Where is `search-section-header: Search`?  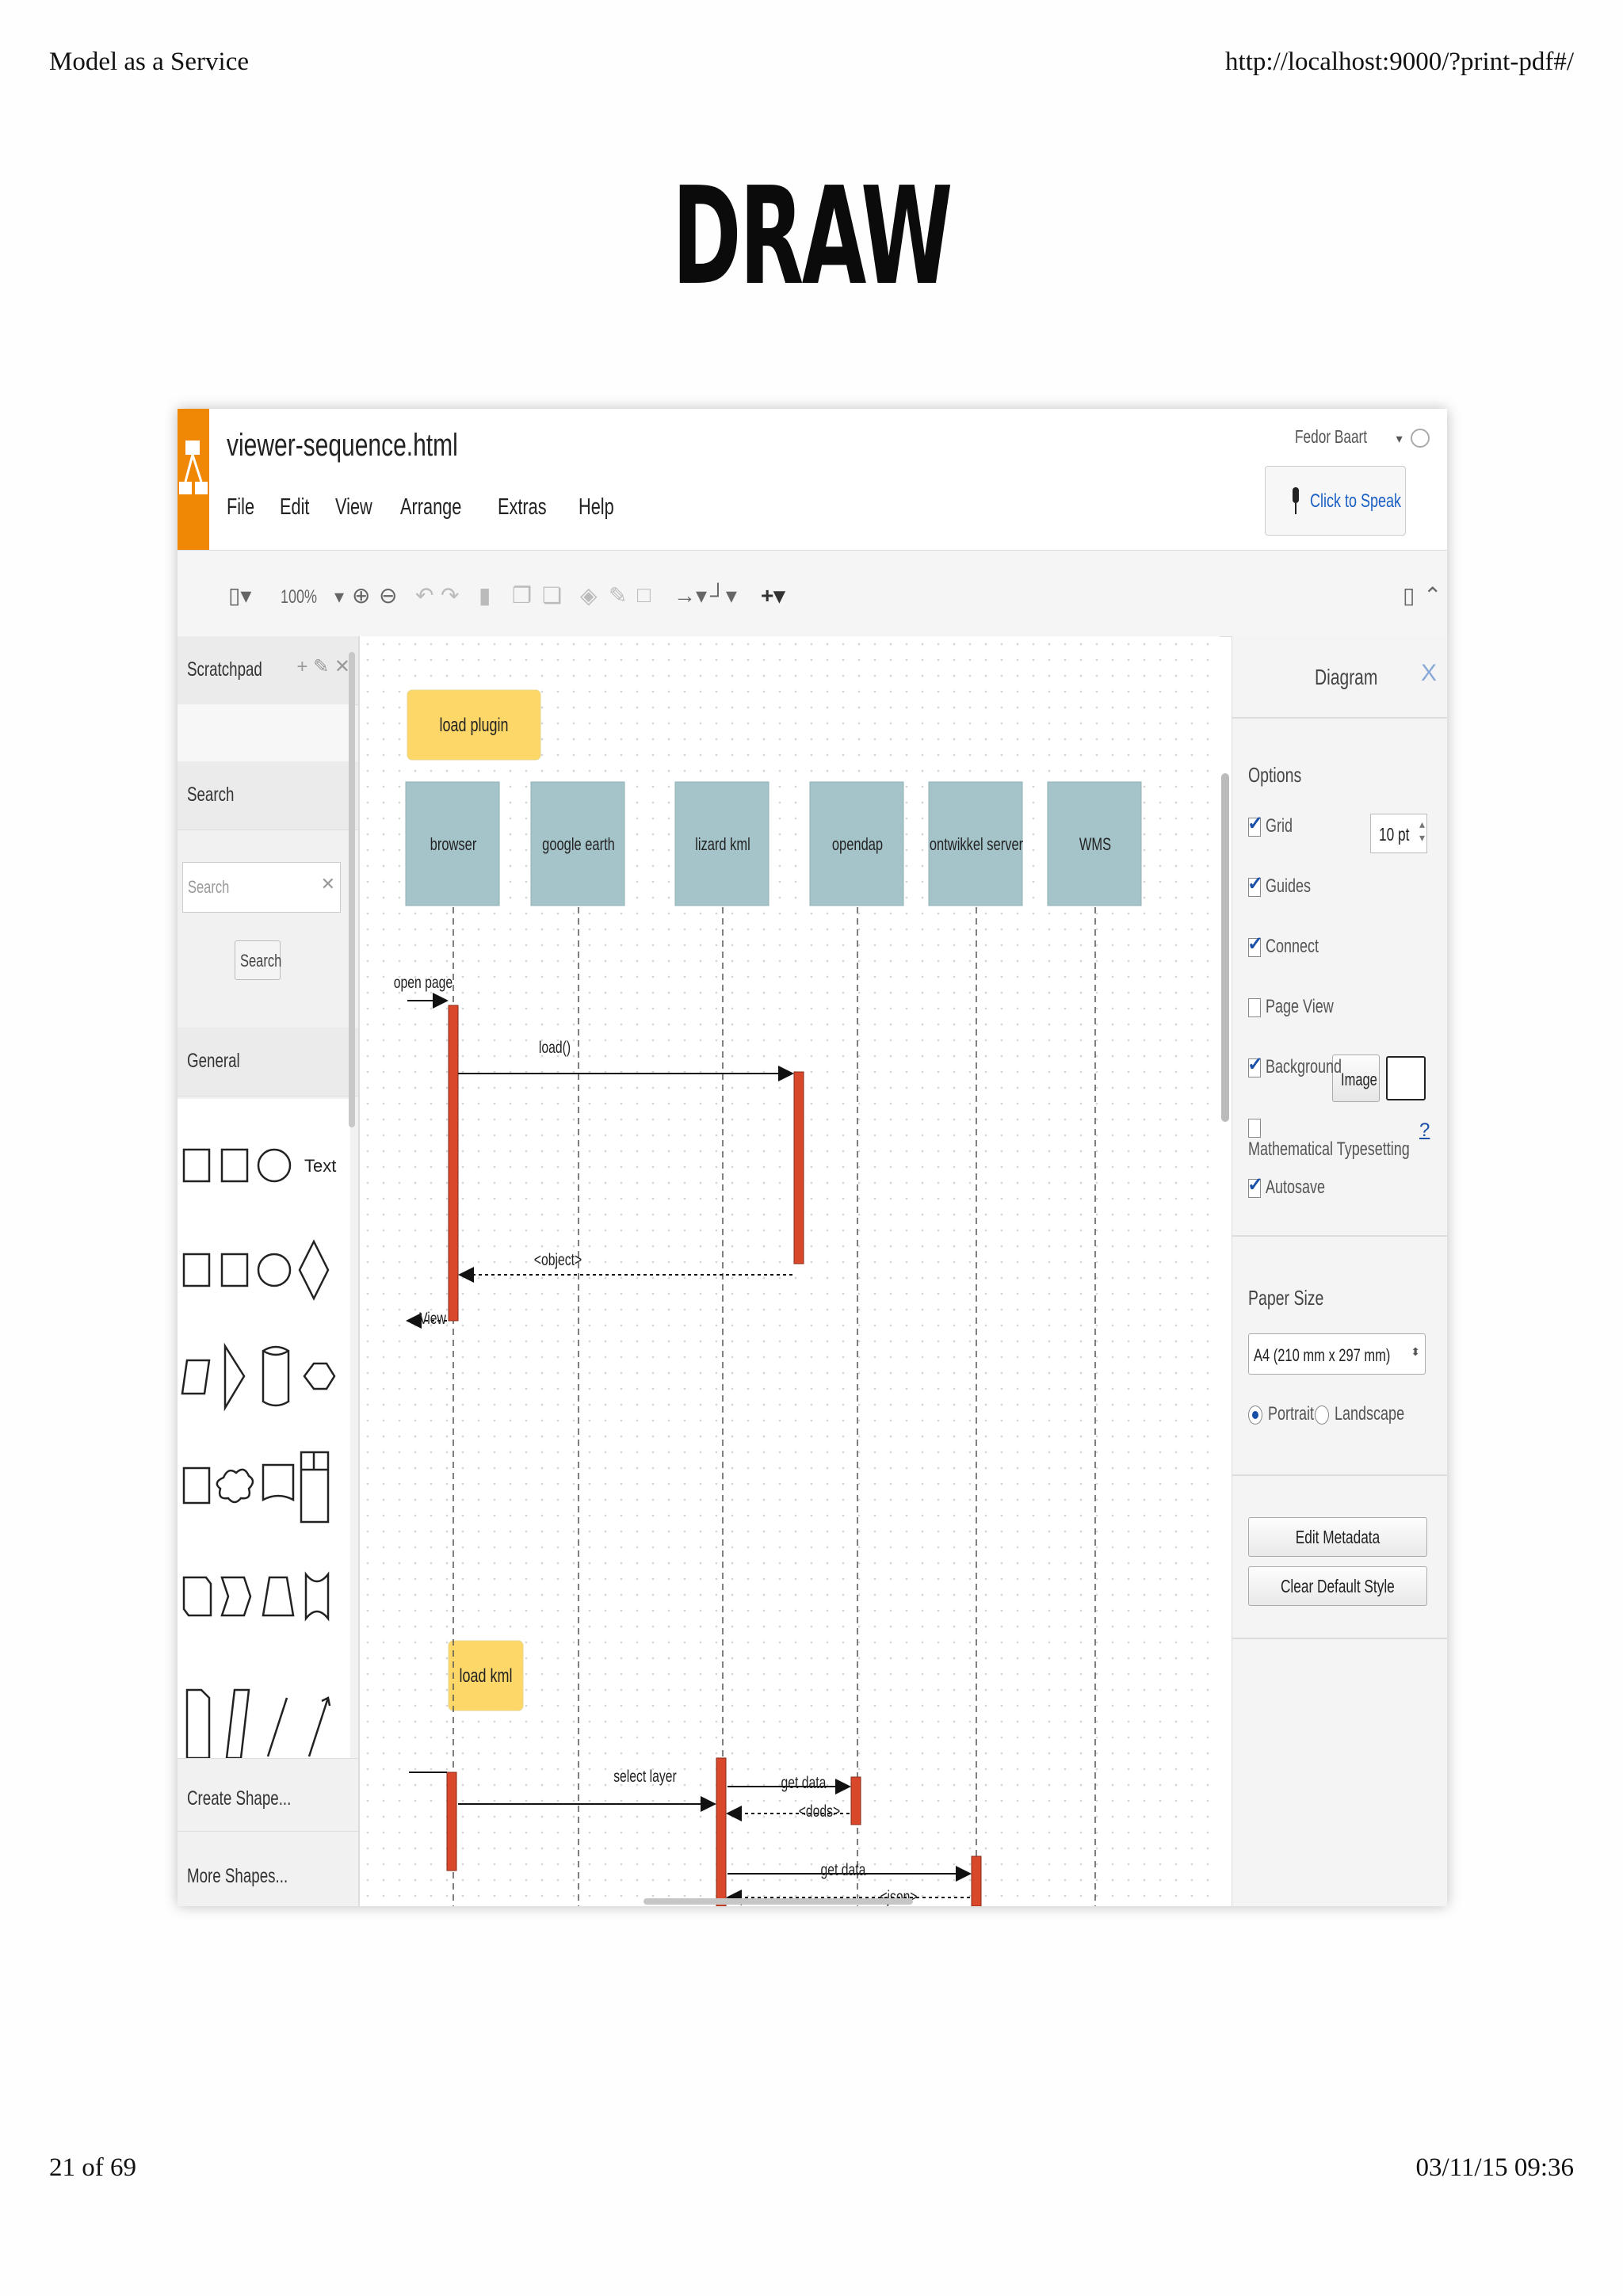
search-section-header: Search is located at coordinates (268, 795).